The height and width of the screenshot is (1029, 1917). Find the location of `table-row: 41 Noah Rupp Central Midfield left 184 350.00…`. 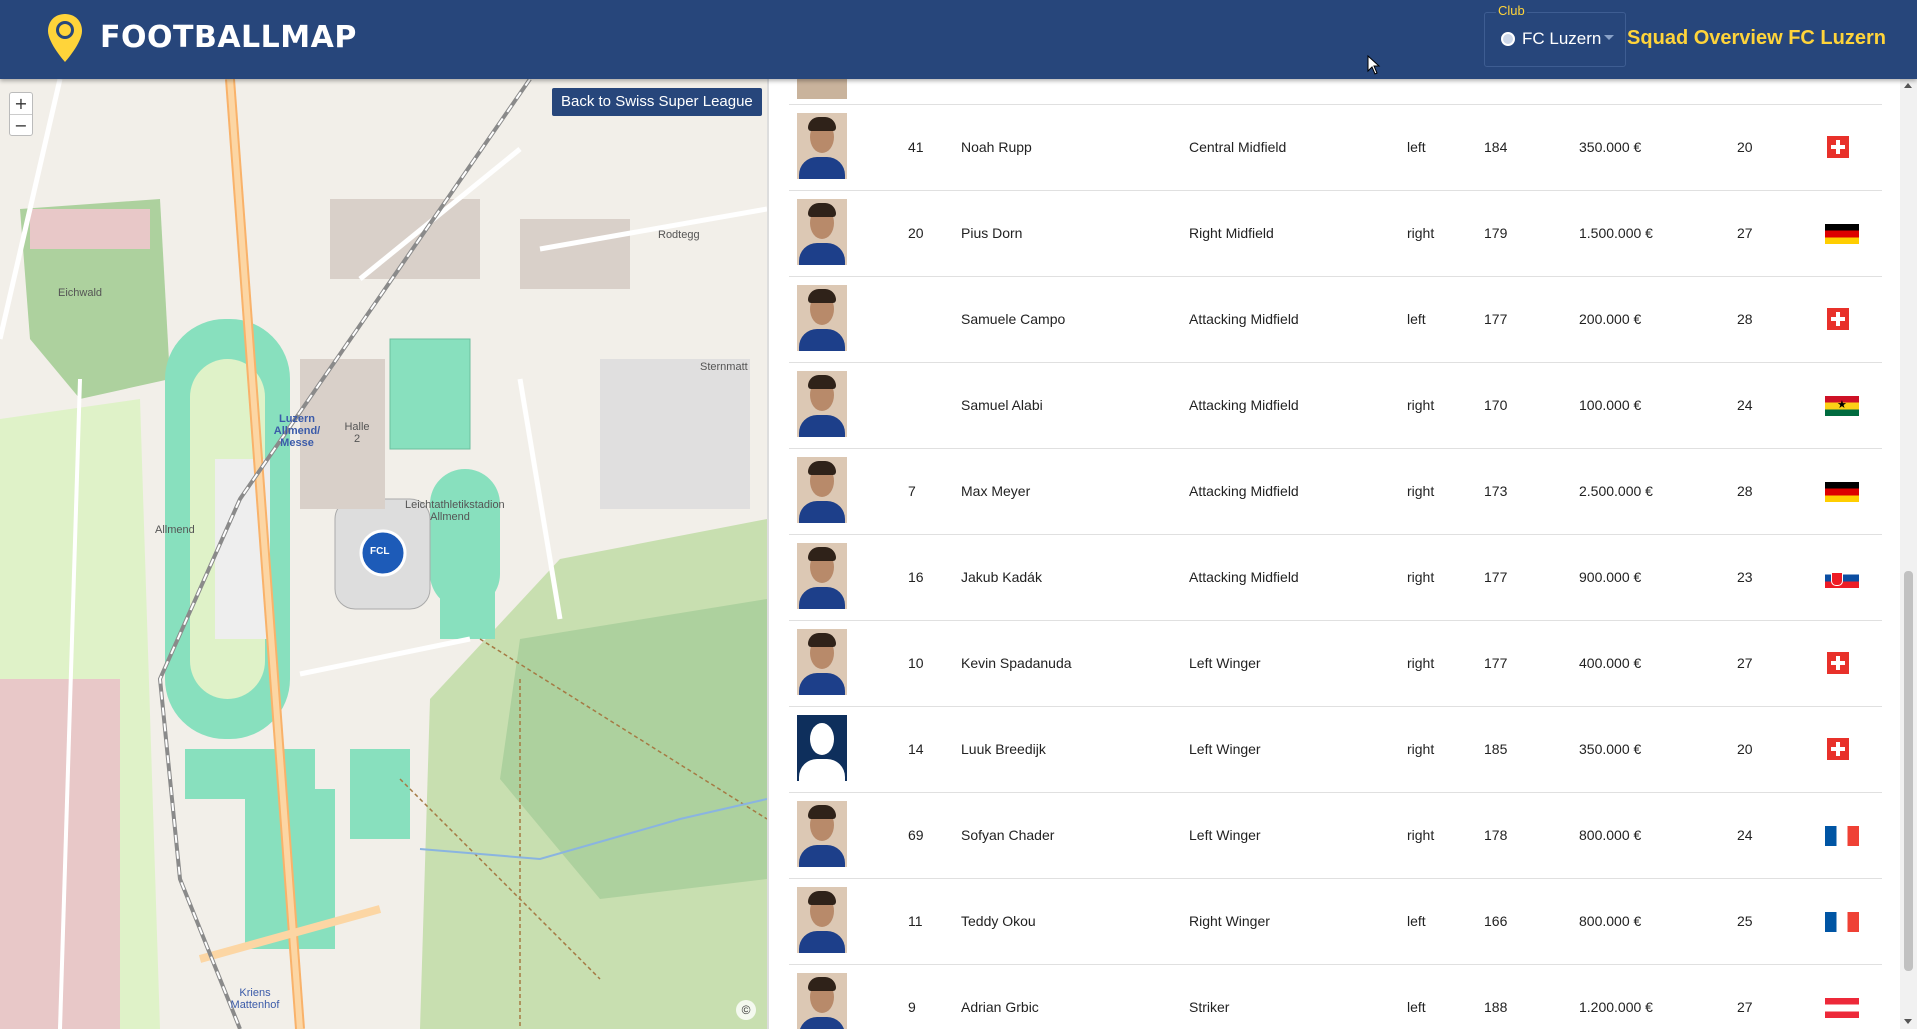

table-row: 41 Noah Rupp Central Midfield left 184 350.00… is located at coordinates (1335, 148).